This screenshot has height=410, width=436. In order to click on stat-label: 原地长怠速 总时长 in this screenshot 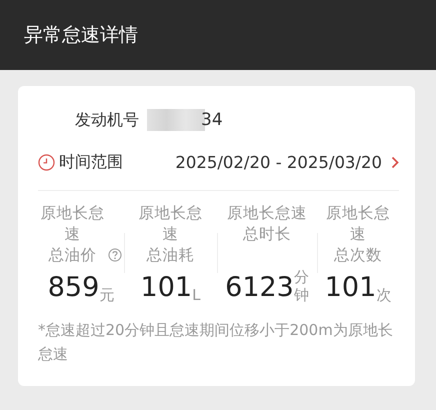, I will do `click(267, 224)`.